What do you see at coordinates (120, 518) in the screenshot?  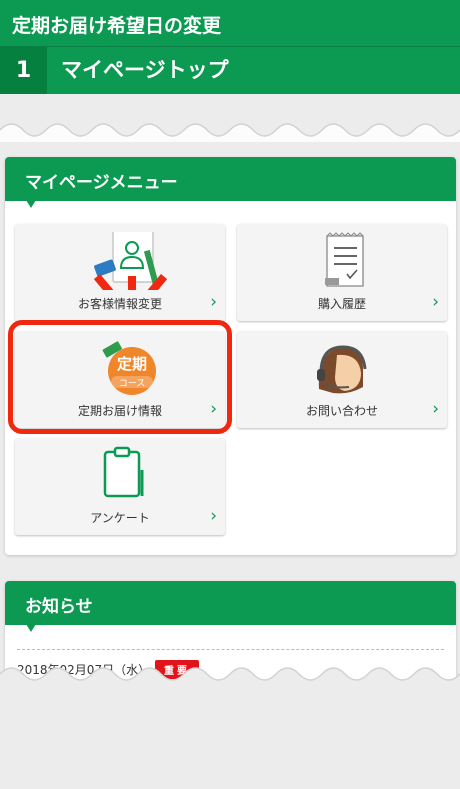 I see `tile-label: アンケート` at bounding box center [120, 518].